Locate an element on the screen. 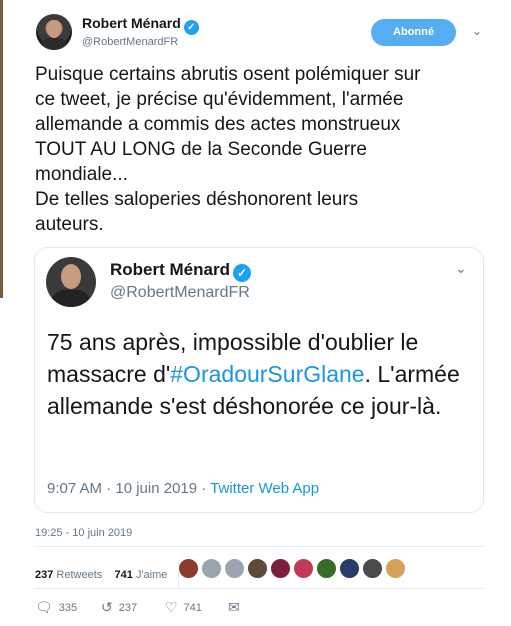  quoted-author-name-text: Robert Ménard is located at coordinates (170, 269).